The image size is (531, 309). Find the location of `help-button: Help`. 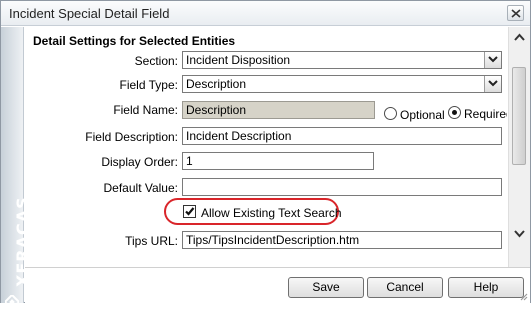

help-button: Help is located at coordinates (486, 287).